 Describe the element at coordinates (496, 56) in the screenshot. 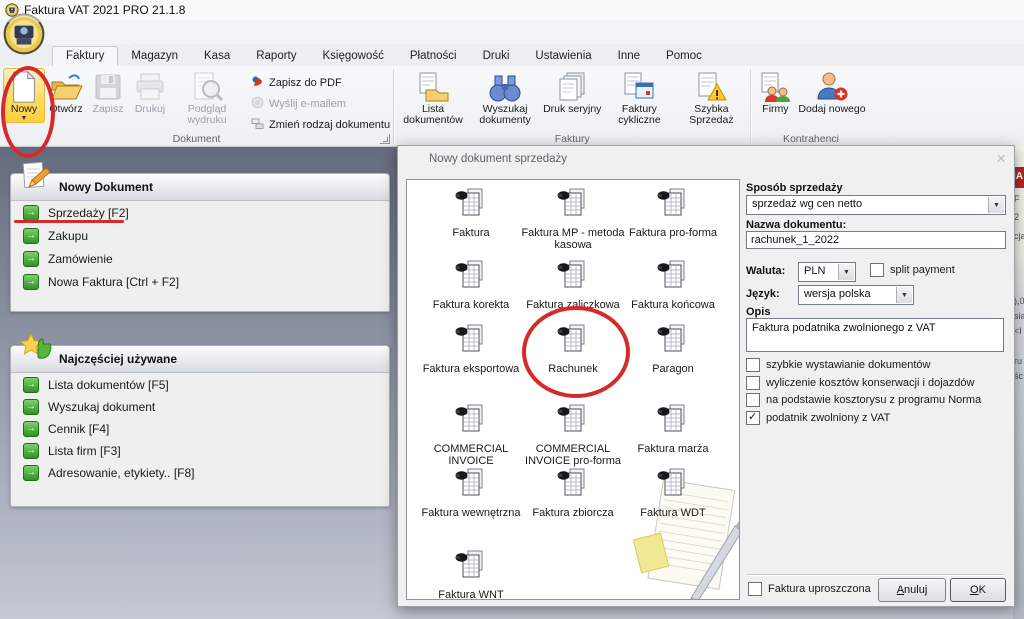

I see `tab-druki: Druki` at that location.